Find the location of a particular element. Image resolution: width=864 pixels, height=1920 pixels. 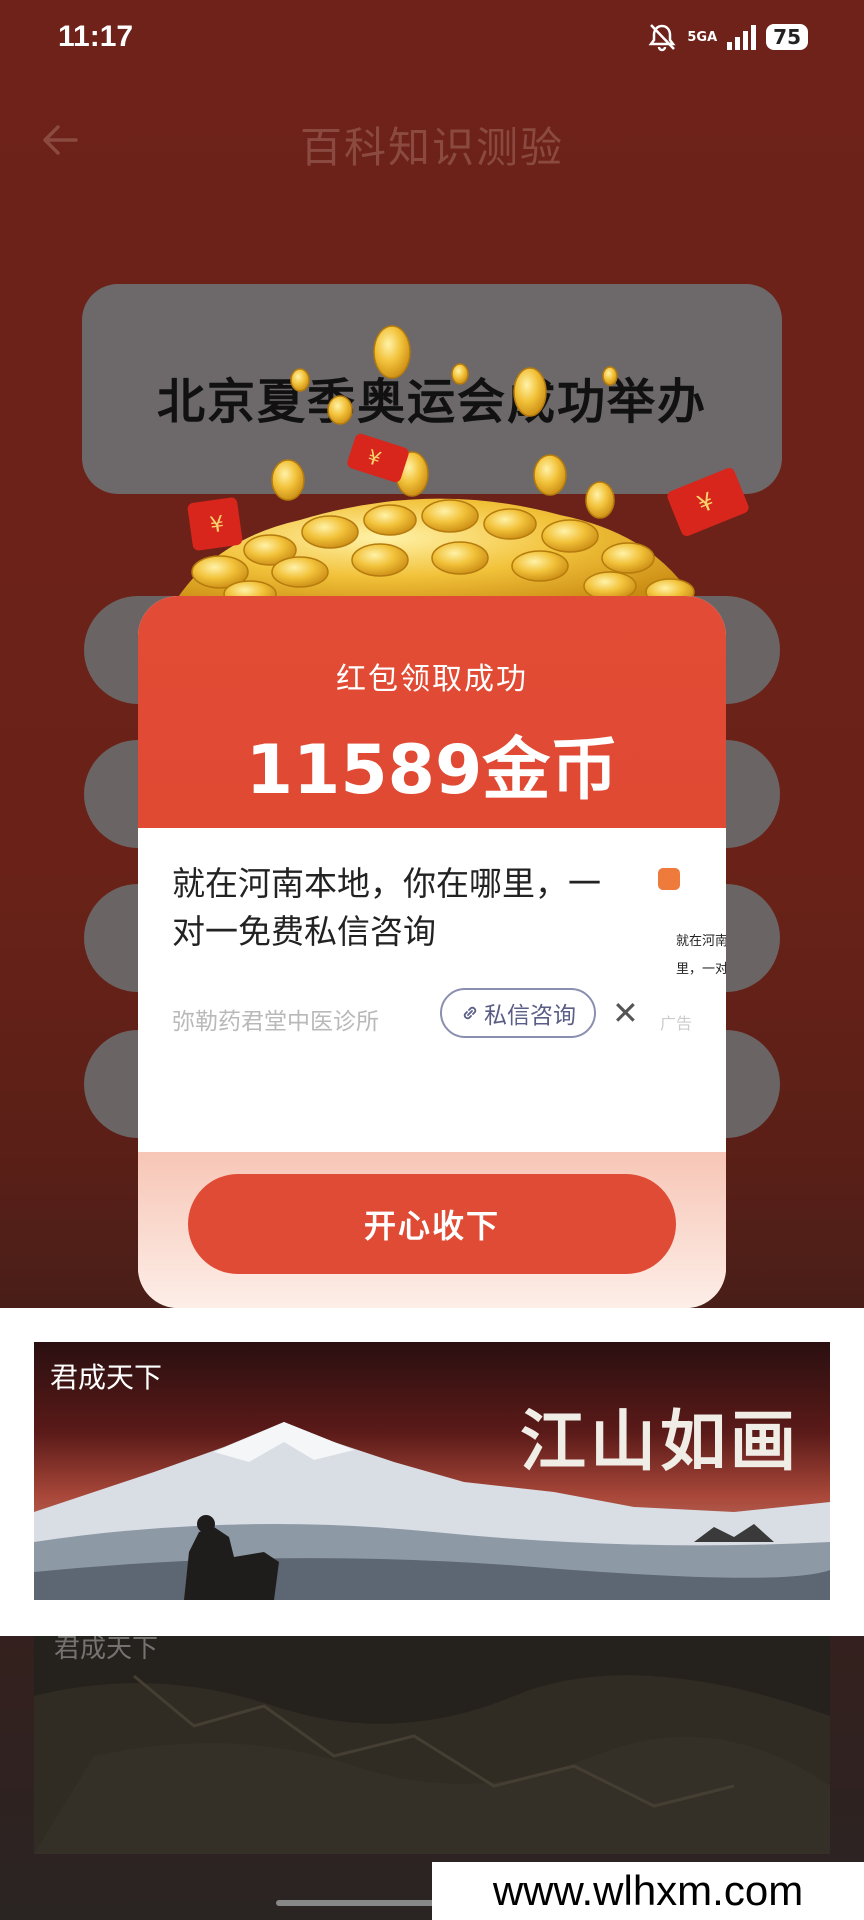

page-title: 百科知识测验 is located at coordinates (431, 147).